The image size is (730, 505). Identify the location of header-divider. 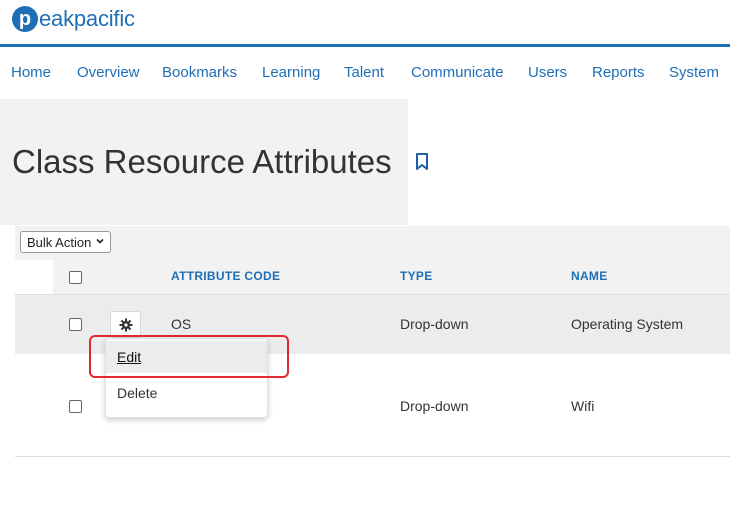
(365, 45).